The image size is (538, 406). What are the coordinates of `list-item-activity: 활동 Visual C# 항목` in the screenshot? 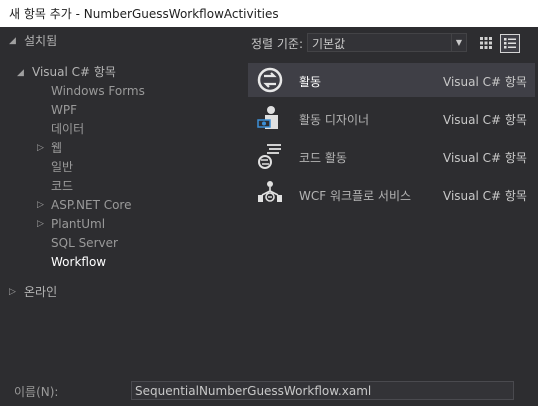 It's located at (391, 80).